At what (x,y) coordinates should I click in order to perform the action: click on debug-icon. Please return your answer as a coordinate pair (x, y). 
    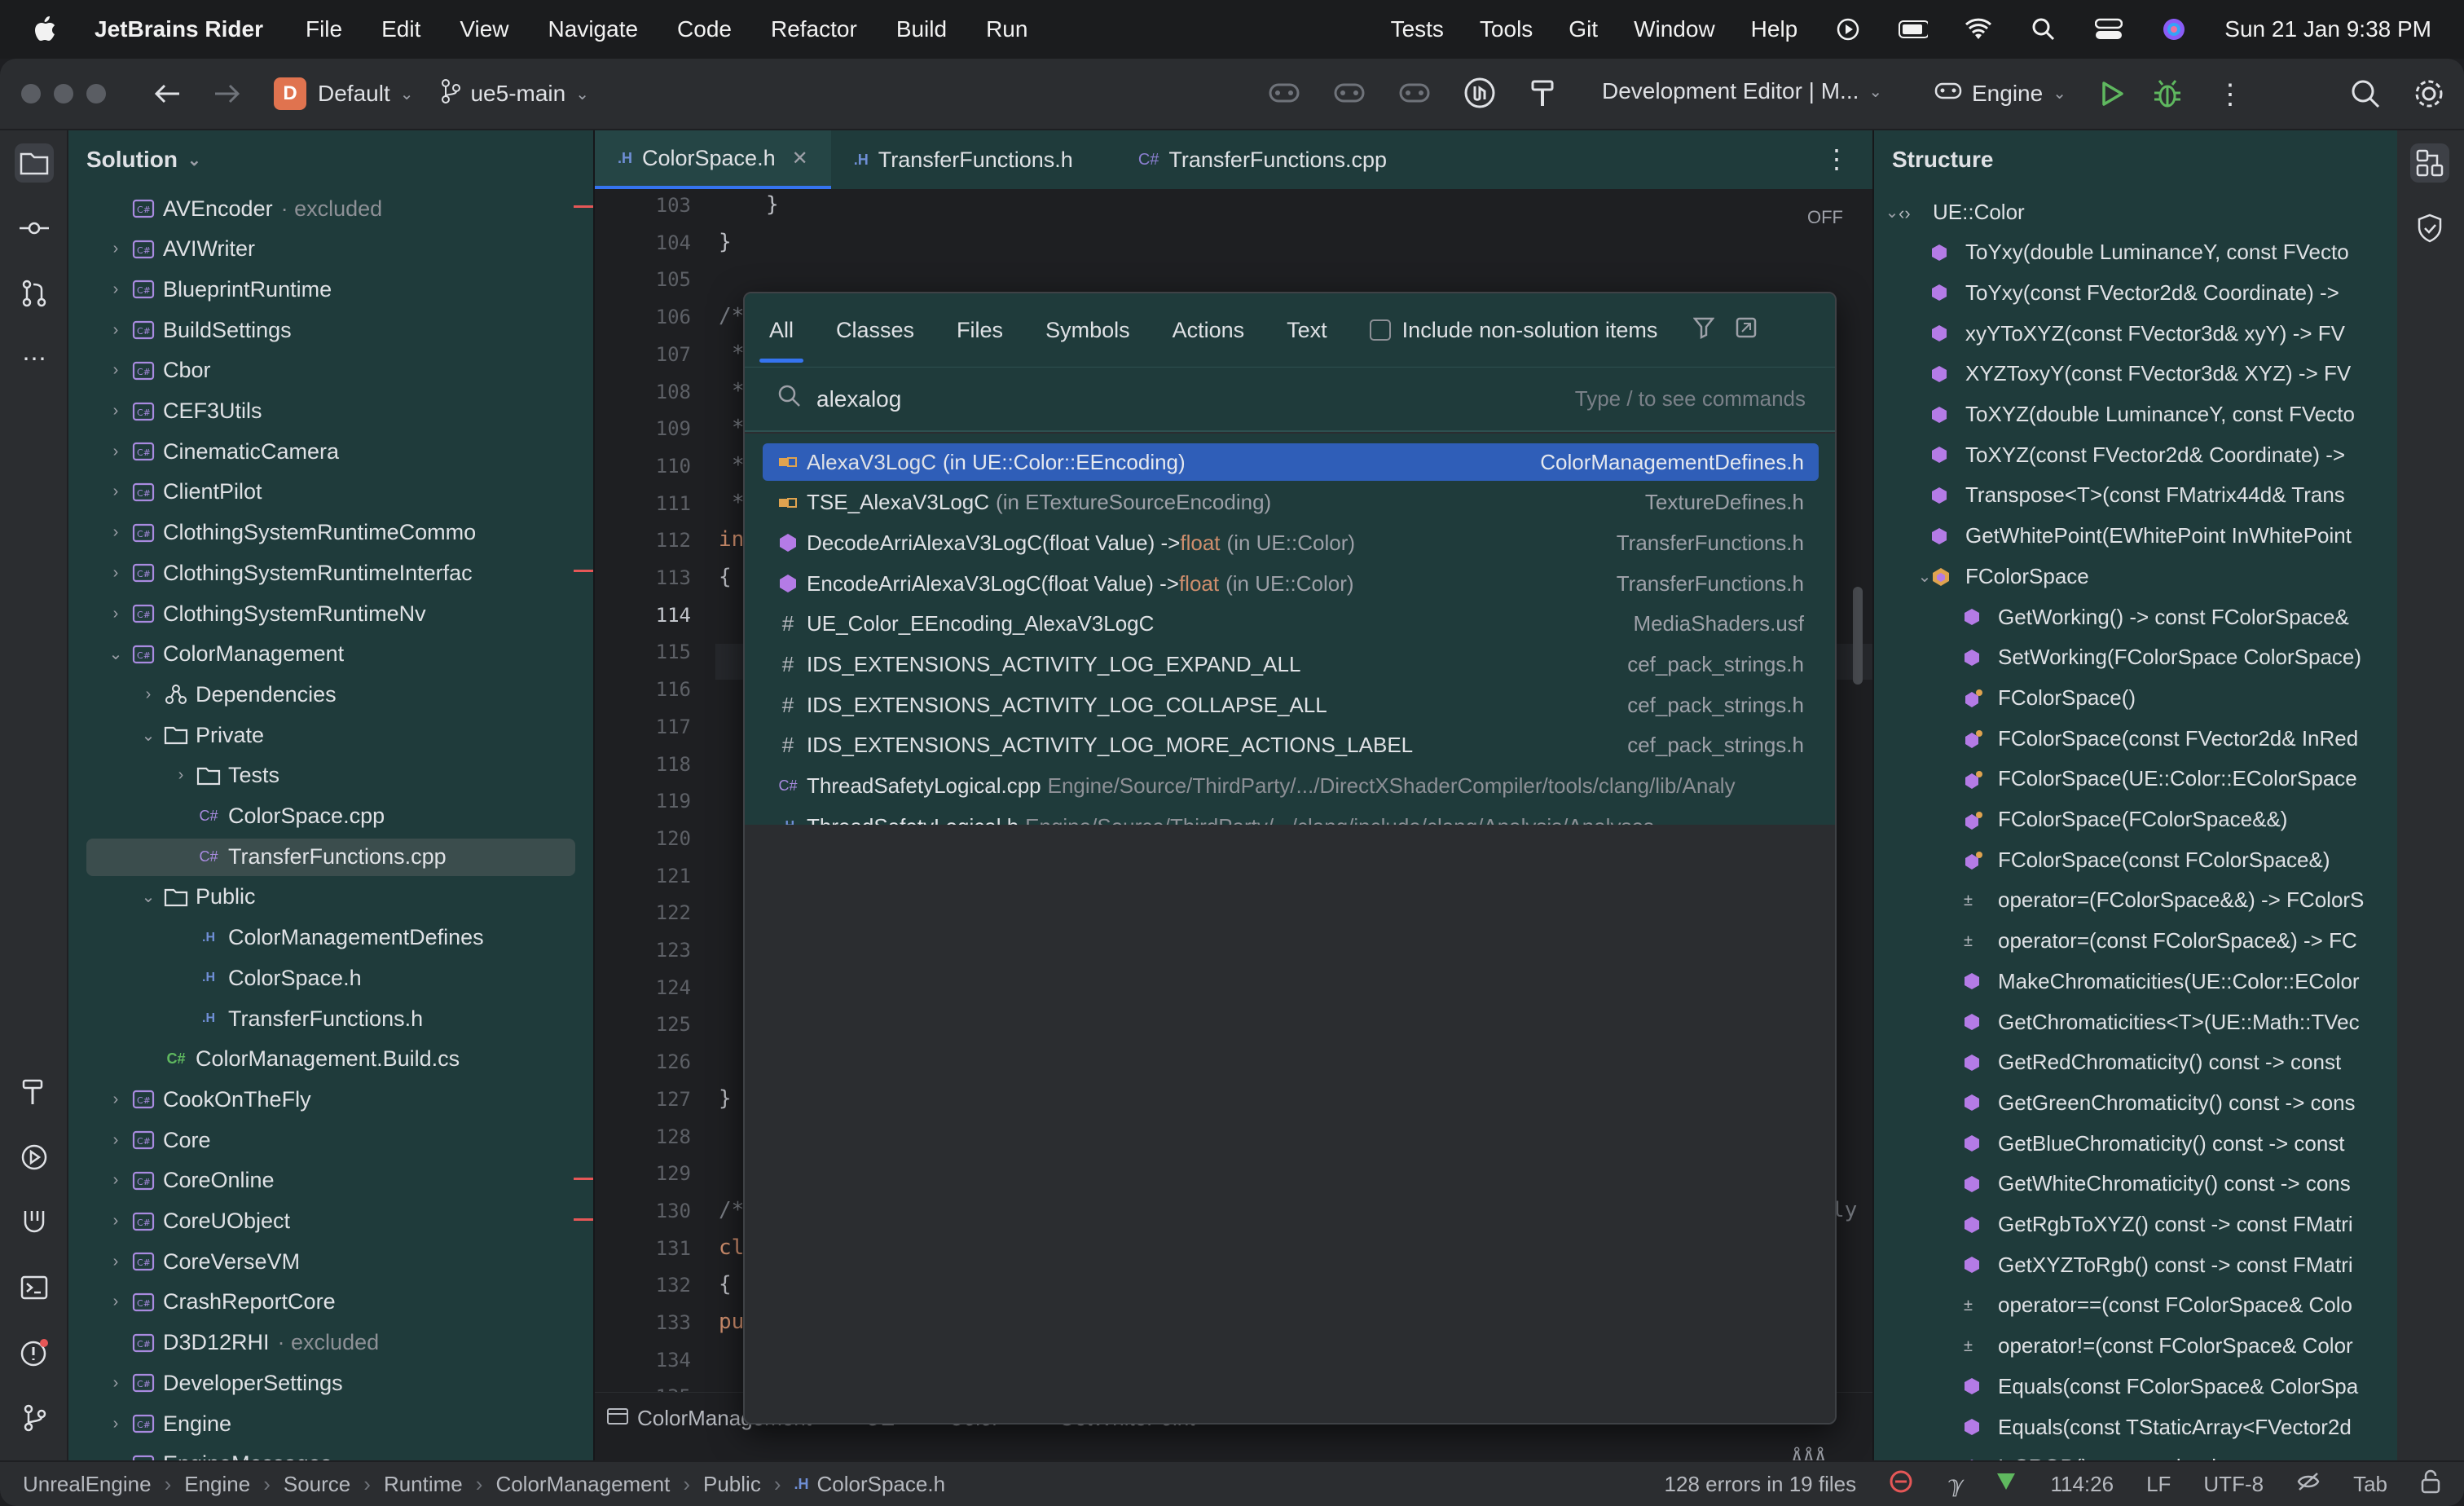
    Looking at the image, I should click on (2167, 95).